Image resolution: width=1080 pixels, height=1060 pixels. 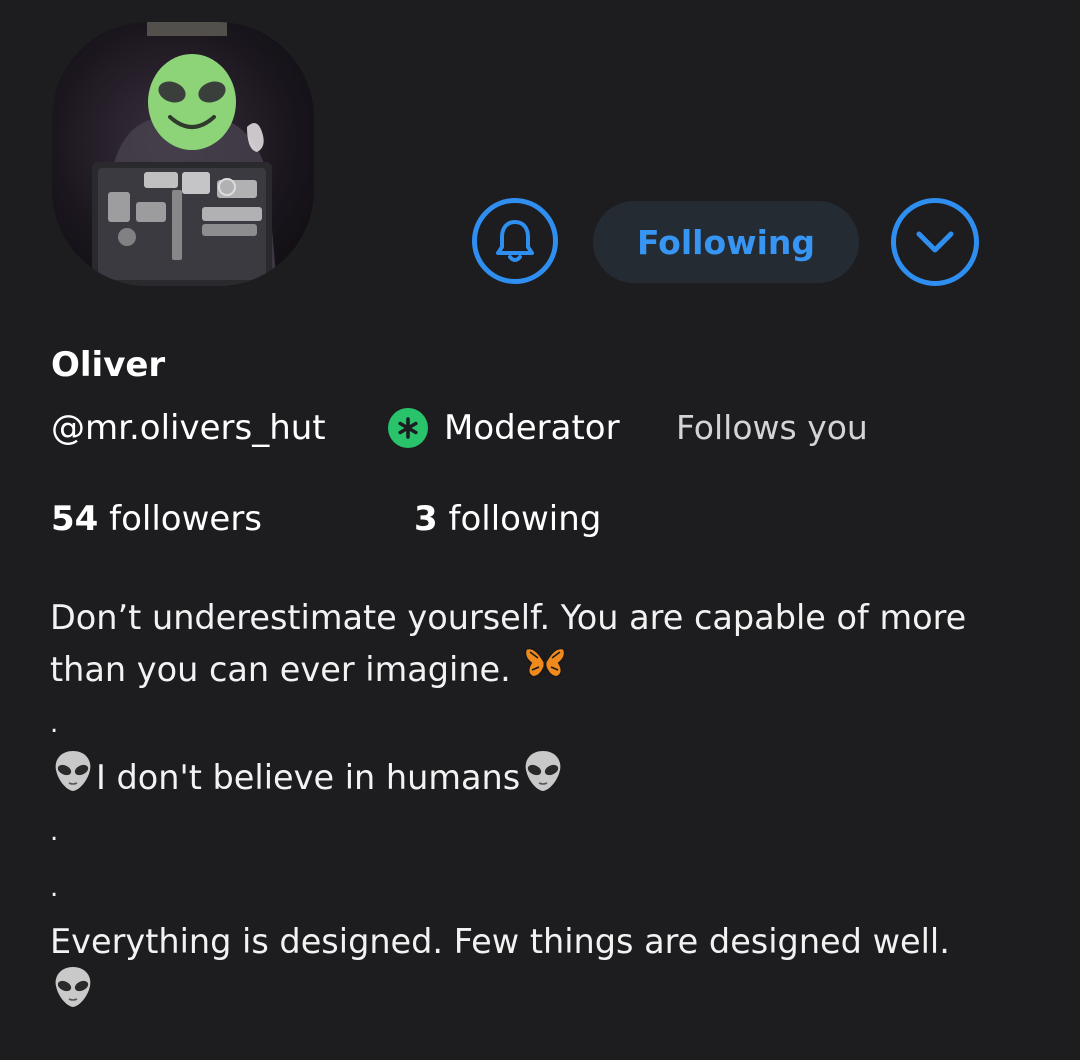 I want to click on moderator-label: Moderator, so click(x=532, y=428).